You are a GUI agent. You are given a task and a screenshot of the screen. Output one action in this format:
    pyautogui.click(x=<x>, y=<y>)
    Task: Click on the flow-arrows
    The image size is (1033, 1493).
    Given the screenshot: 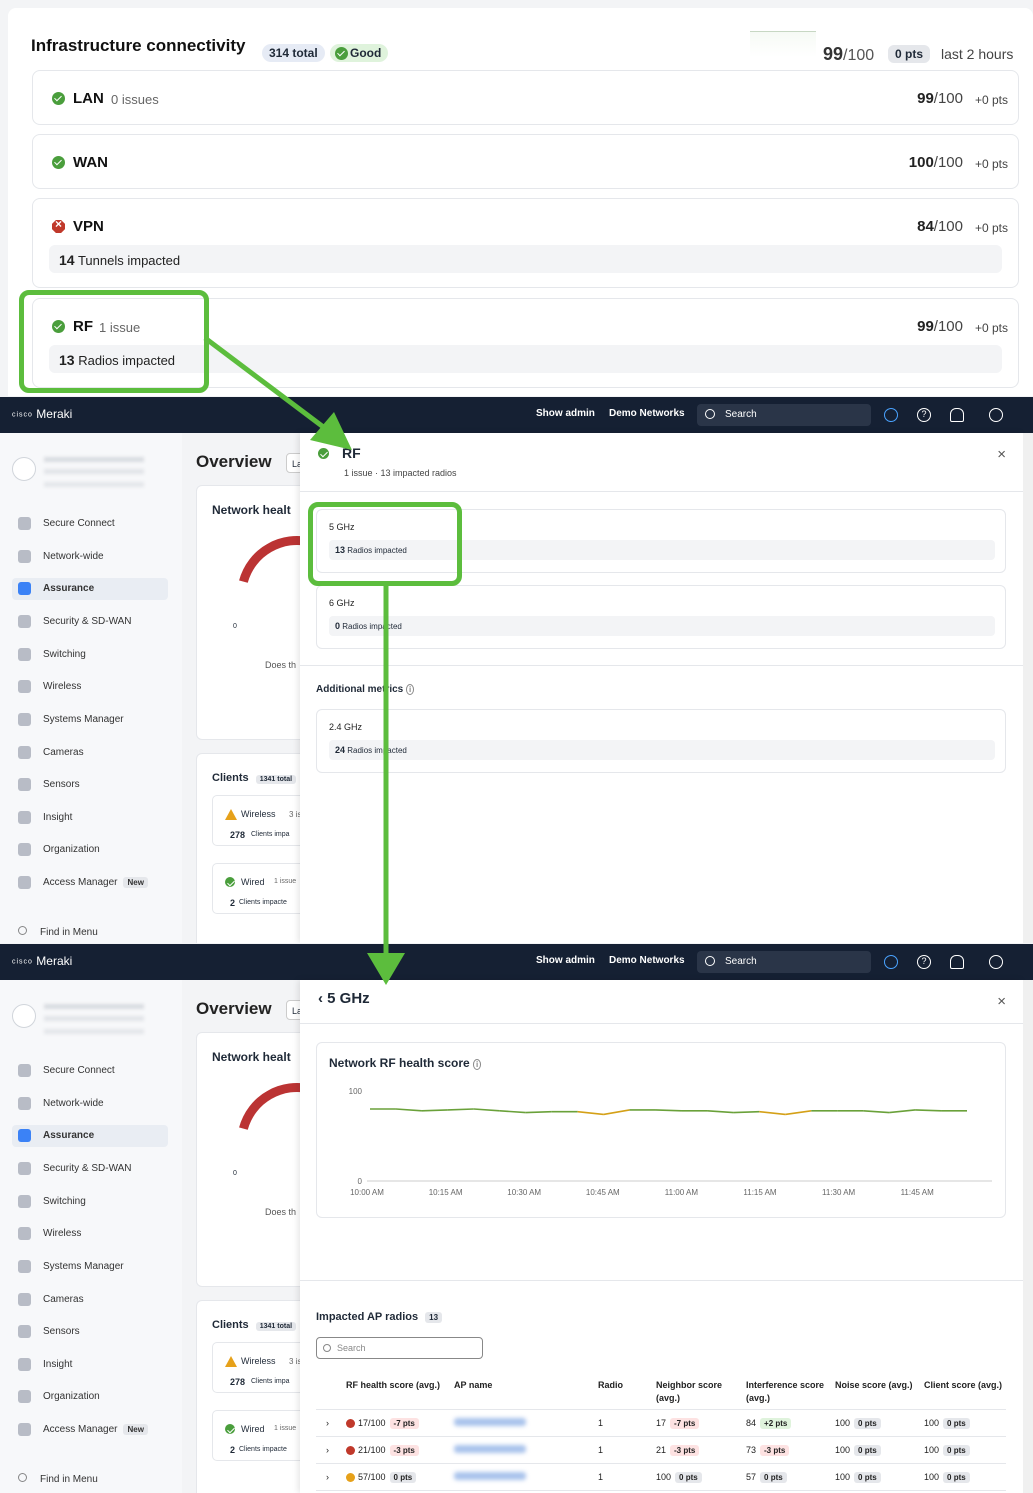 What is the action you would take?
    pyautogui.click(x=304, y=660)
    